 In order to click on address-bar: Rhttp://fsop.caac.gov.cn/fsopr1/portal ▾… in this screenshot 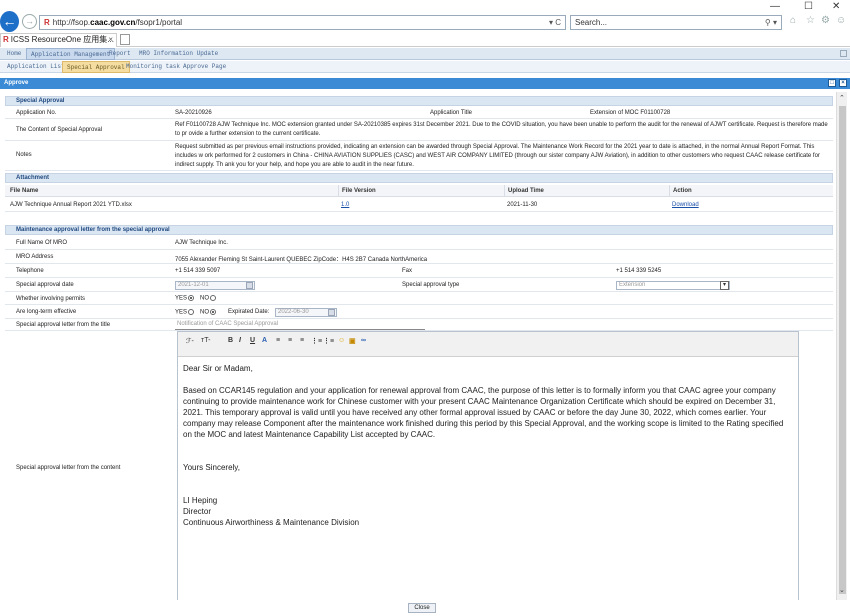, I will do `click(302, 22)`.